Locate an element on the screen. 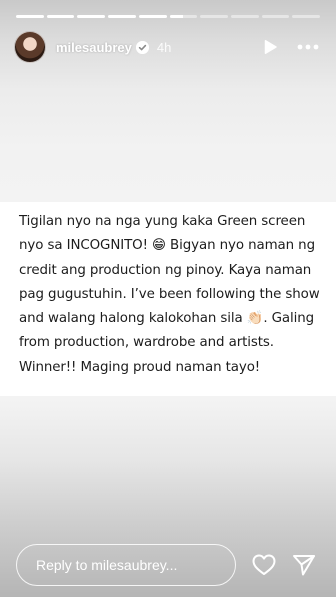  story-footer is located at coordinates (168, 565).